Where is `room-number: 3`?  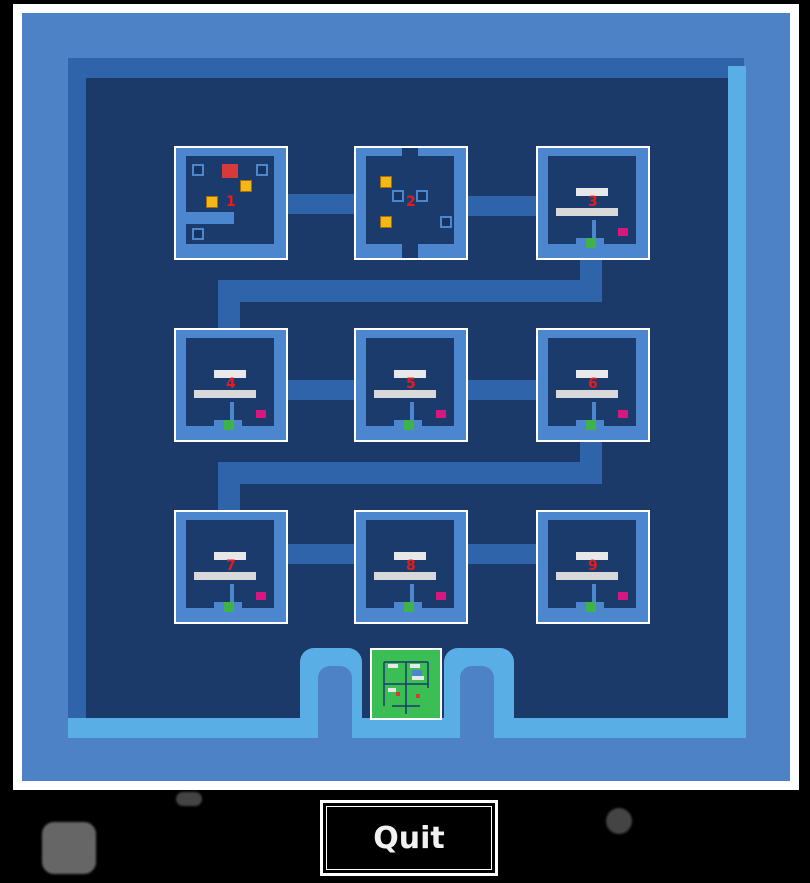 room-number: 3 is located at coordinates (593, 202).